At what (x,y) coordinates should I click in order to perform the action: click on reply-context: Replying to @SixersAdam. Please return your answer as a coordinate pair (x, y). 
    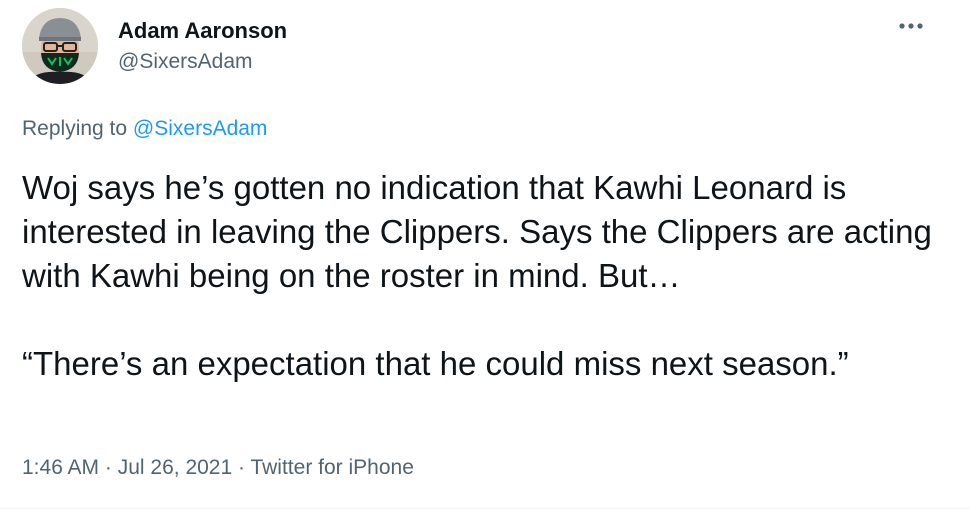
    Looking at the image, I should click on (144, 129).